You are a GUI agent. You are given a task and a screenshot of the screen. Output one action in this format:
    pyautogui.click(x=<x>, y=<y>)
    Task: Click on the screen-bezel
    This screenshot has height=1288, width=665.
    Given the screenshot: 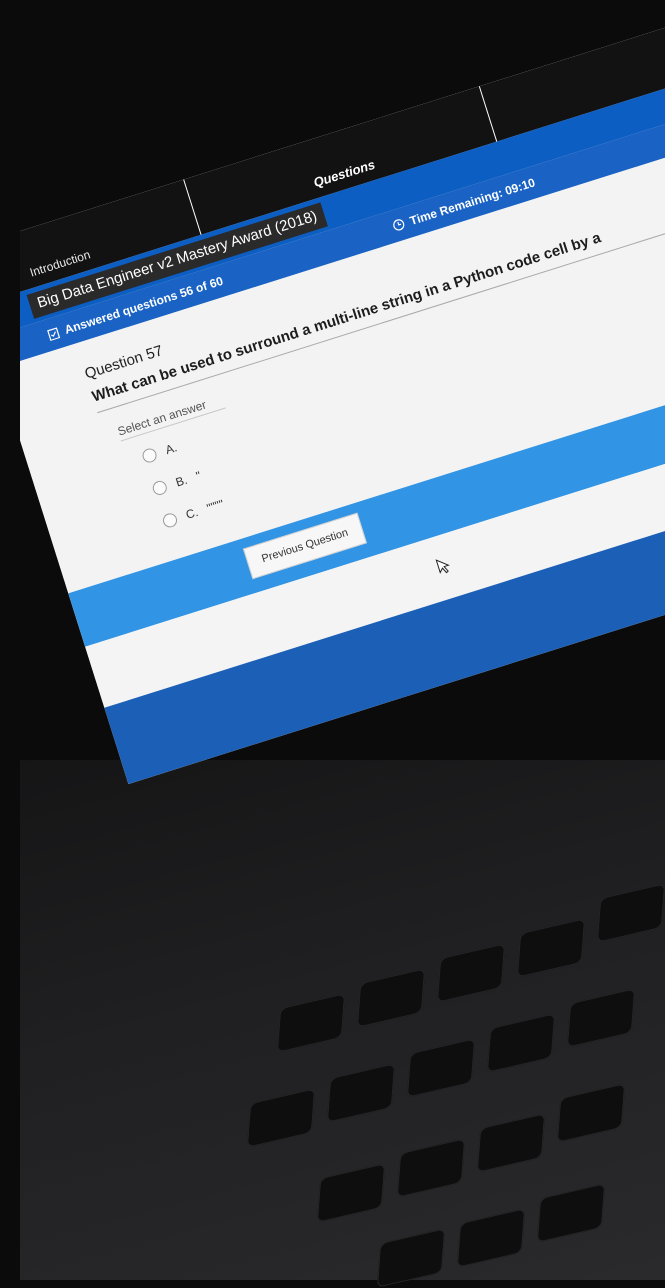 What is the action you would take?
    pyautogui.click(x=10, y=640)
    